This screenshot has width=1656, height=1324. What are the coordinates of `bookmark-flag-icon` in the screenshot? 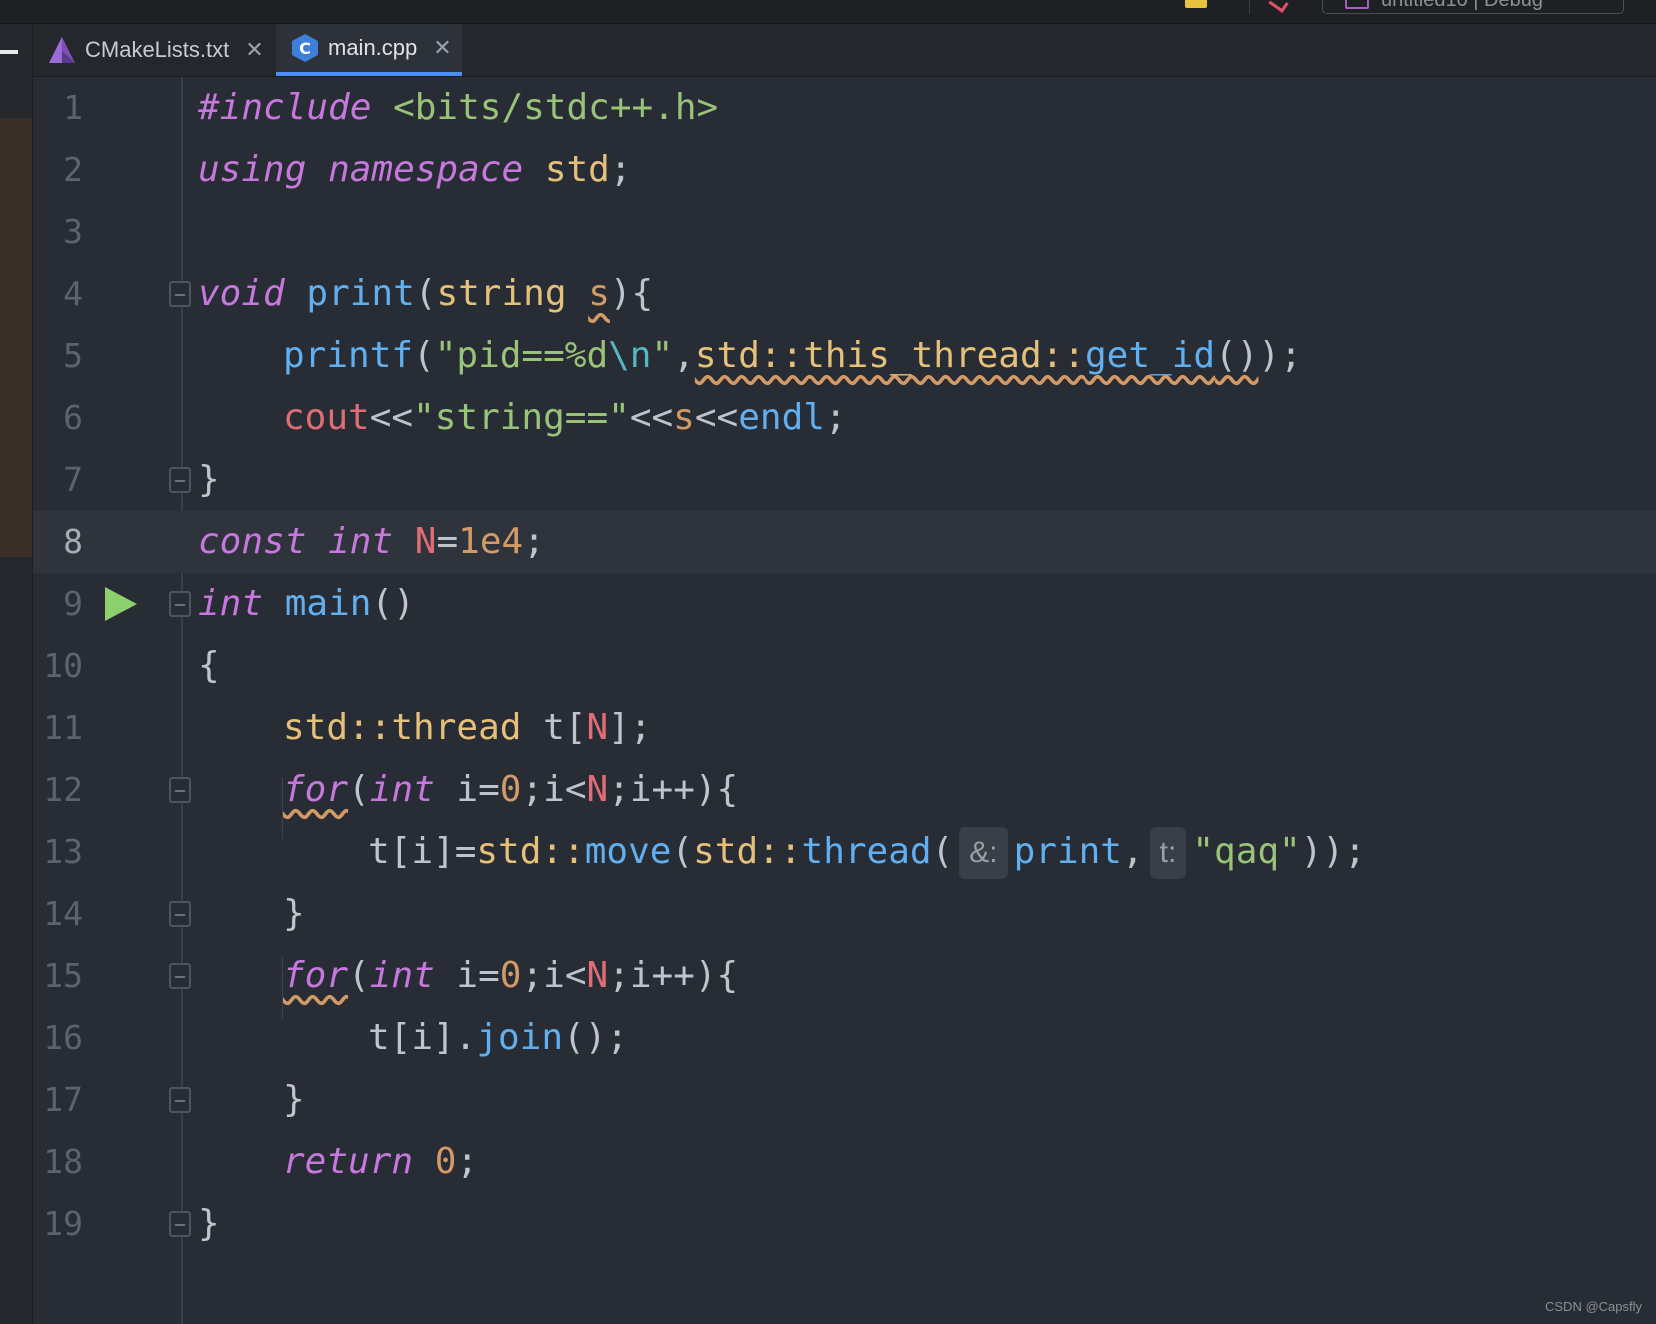 It's located at (1196, 4).